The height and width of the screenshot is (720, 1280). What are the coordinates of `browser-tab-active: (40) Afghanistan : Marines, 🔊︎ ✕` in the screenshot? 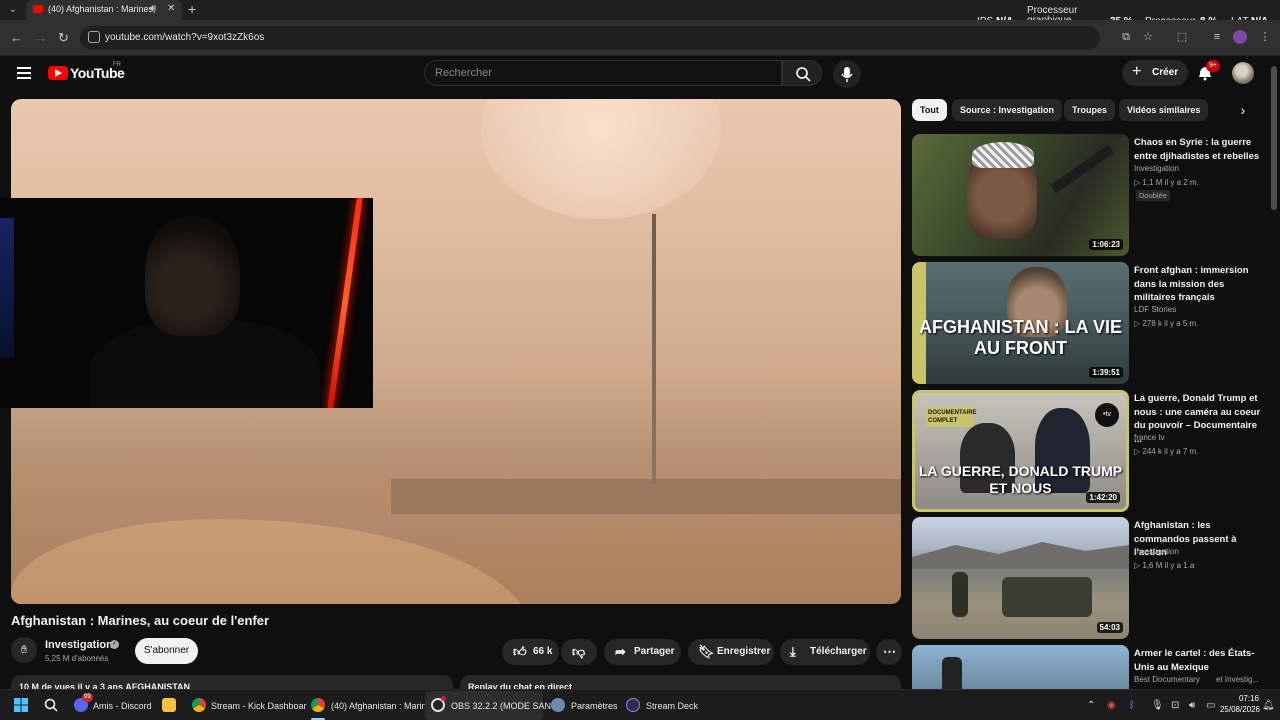 It's located at (104, 10).